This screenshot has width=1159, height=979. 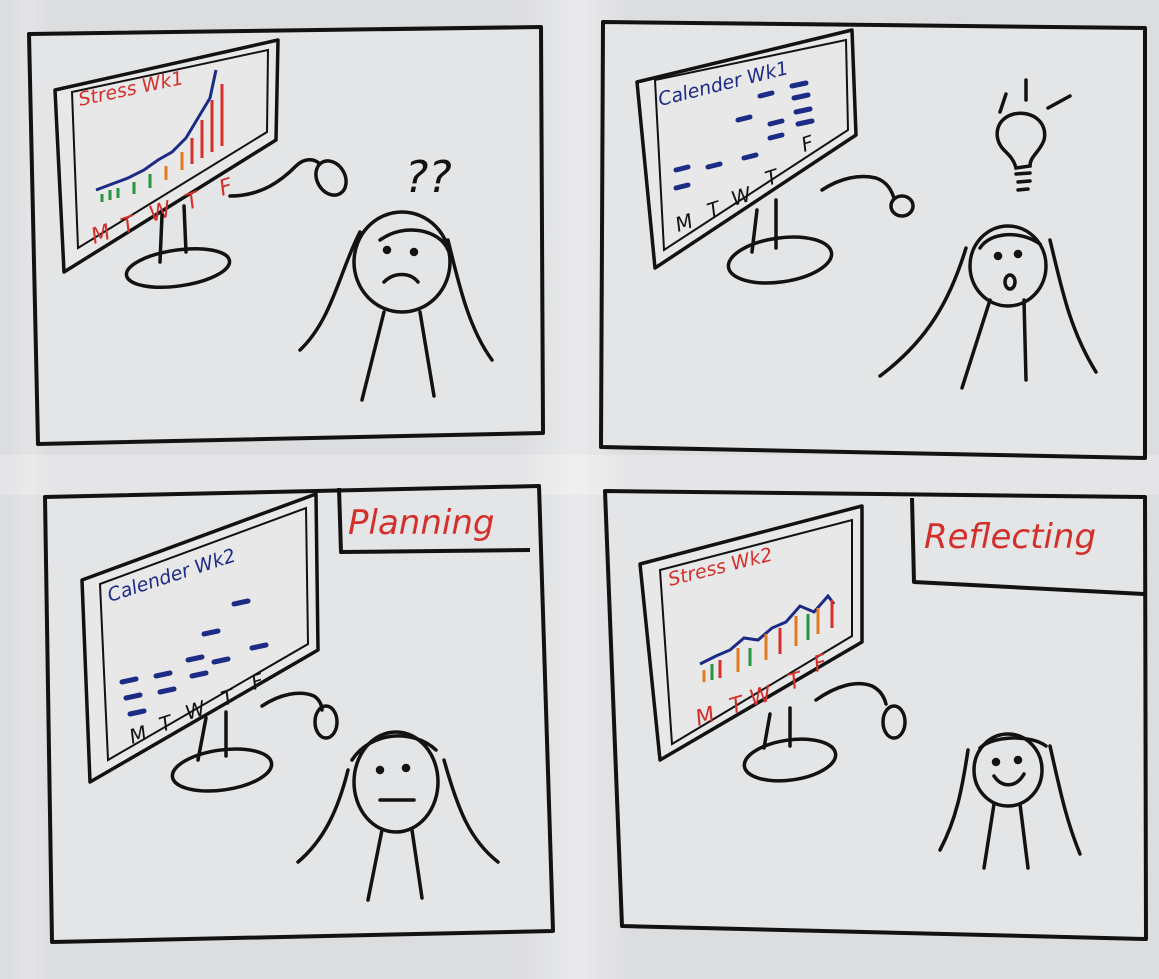 I want to click on caption-planning: Planning, so click(x=421, y=523).